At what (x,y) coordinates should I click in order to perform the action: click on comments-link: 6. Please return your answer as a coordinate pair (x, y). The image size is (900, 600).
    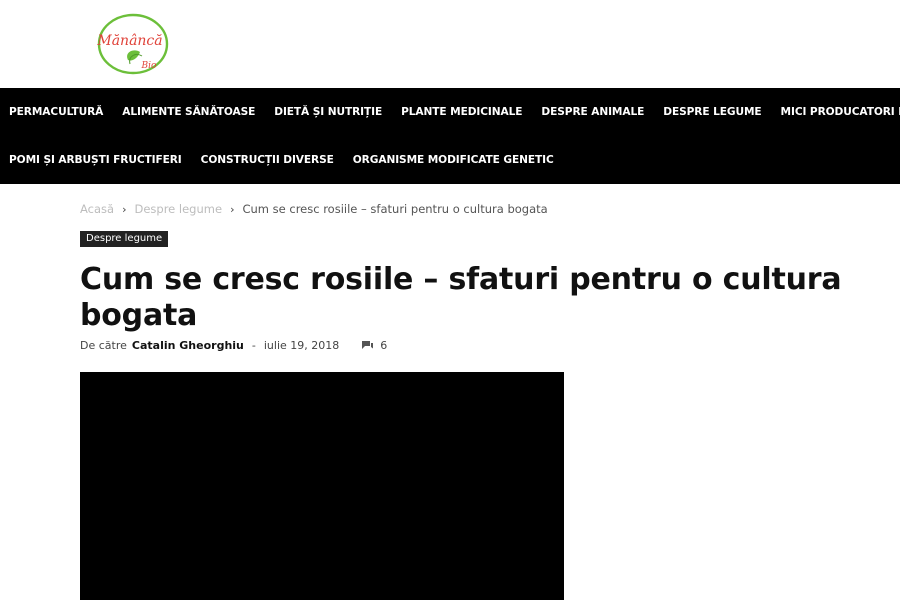
    Looking at the image, I should click on (374, 345).